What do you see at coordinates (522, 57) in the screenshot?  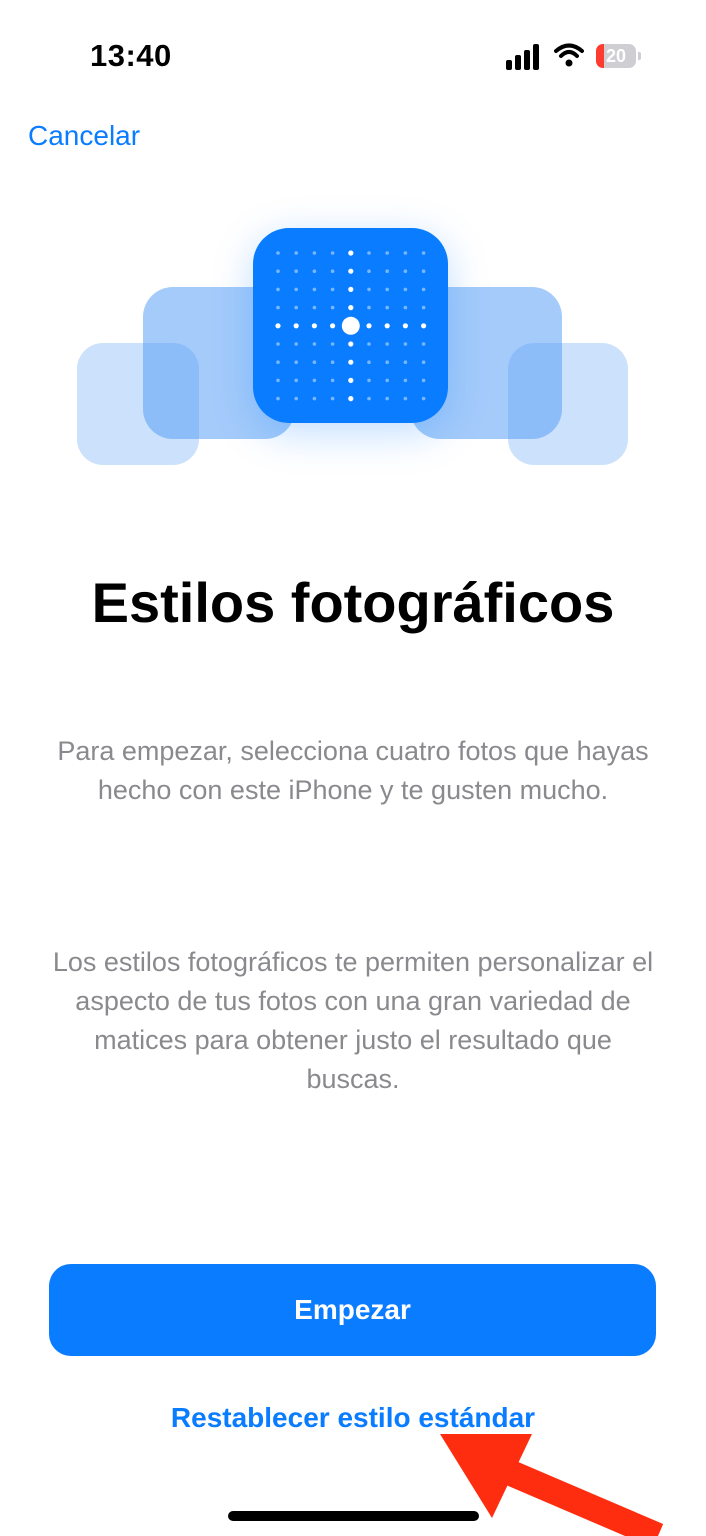 I see `cellular-signal-icon` at bounding box center [522, 57].